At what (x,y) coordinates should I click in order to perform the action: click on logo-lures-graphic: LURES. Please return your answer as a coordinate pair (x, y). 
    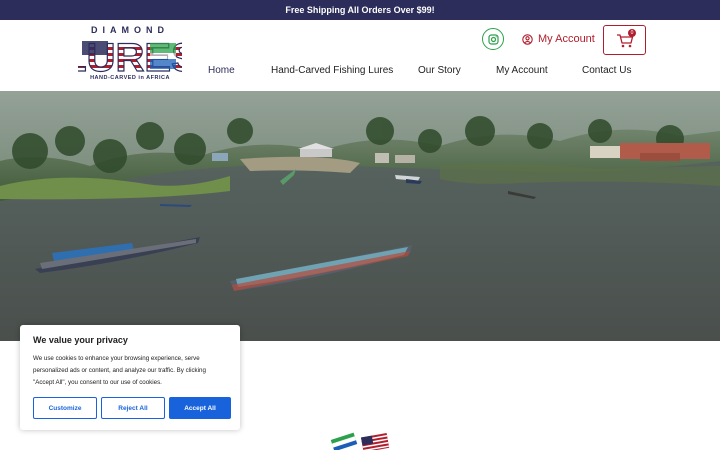
    Looking at the image, I should click on (130, 55).